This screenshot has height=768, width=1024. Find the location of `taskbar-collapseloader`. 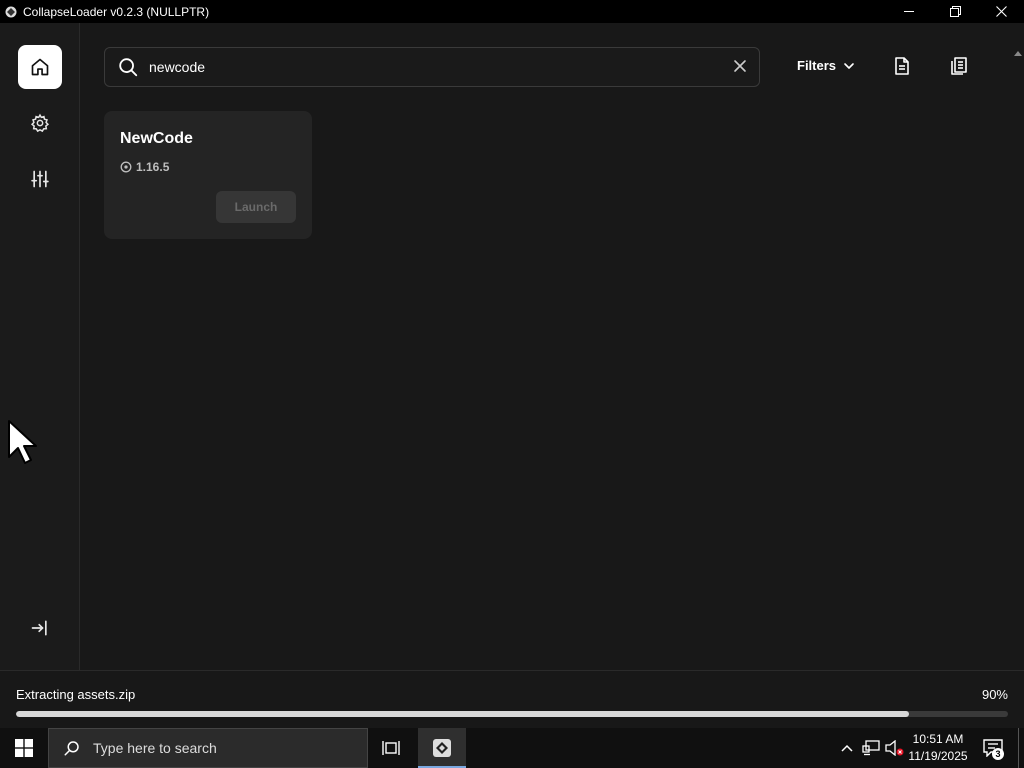

taskbar-collapseloader is located at coordinates (442, 748).